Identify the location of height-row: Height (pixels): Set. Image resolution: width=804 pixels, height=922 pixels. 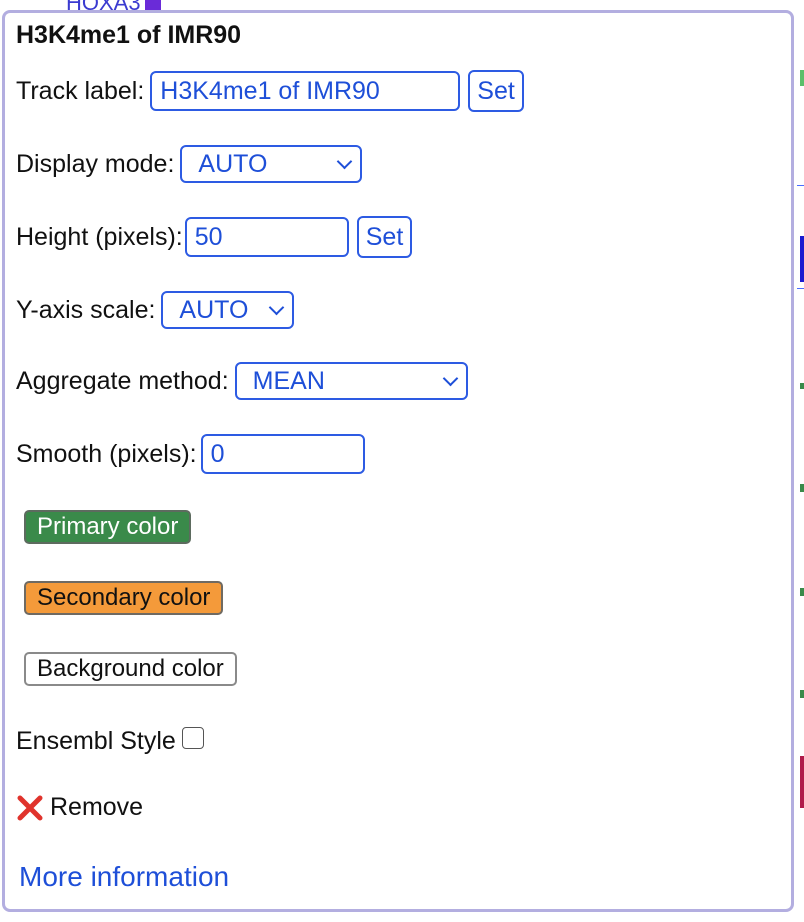
(214, 237).